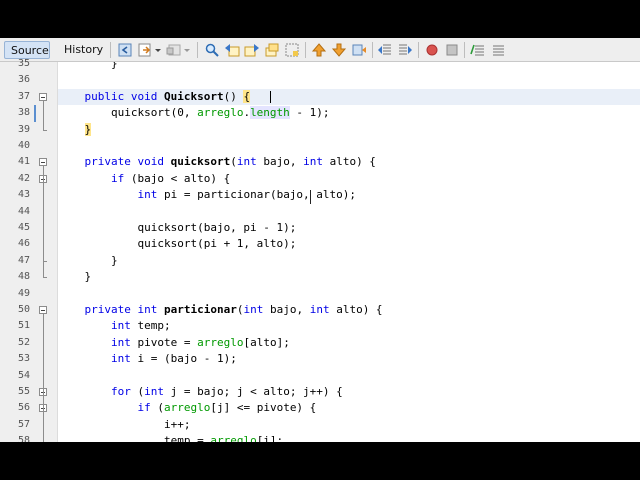  Describe the element at coordinates (232, 50) in the screenshot. I see `find-previous-icon` at that location.